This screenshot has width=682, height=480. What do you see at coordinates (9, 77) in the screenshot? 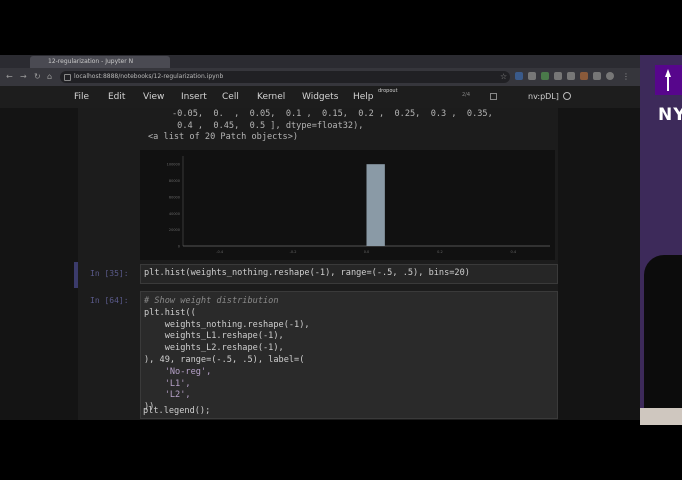
I see `back-icon: ←` at bounding box center [9, 77].